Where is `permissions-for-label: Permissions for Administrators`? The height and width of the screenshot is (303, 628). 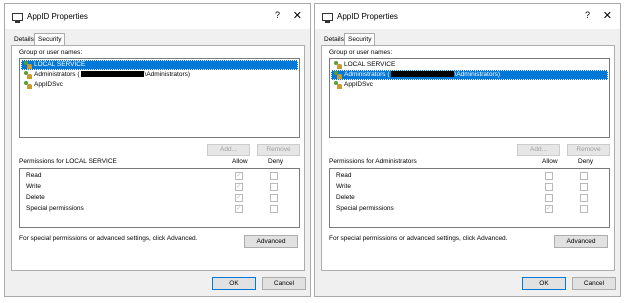 permissions-for-label: Permissions for Administrators is located at coordinates (373, 161).